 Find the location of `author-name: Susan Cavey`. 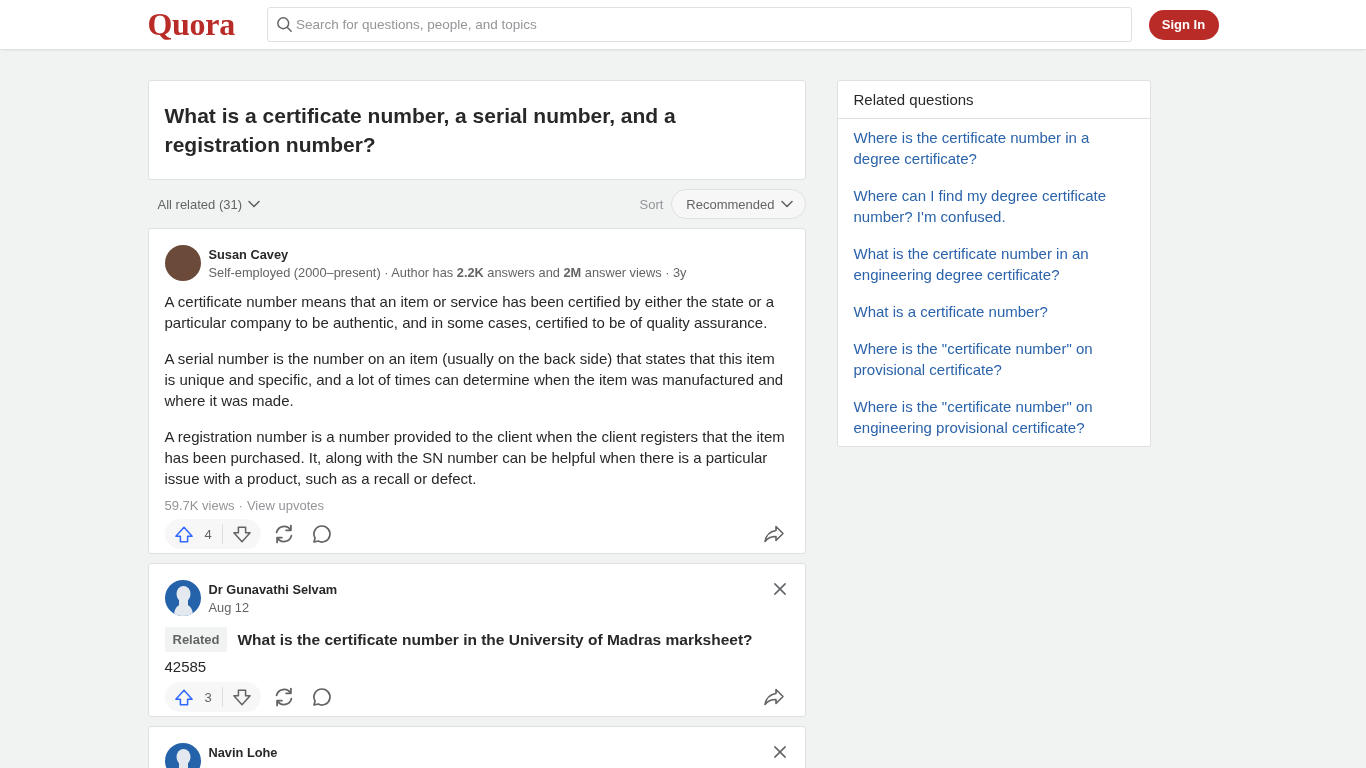

author-name: Susan Cavey is located at coordinates (248, 255).